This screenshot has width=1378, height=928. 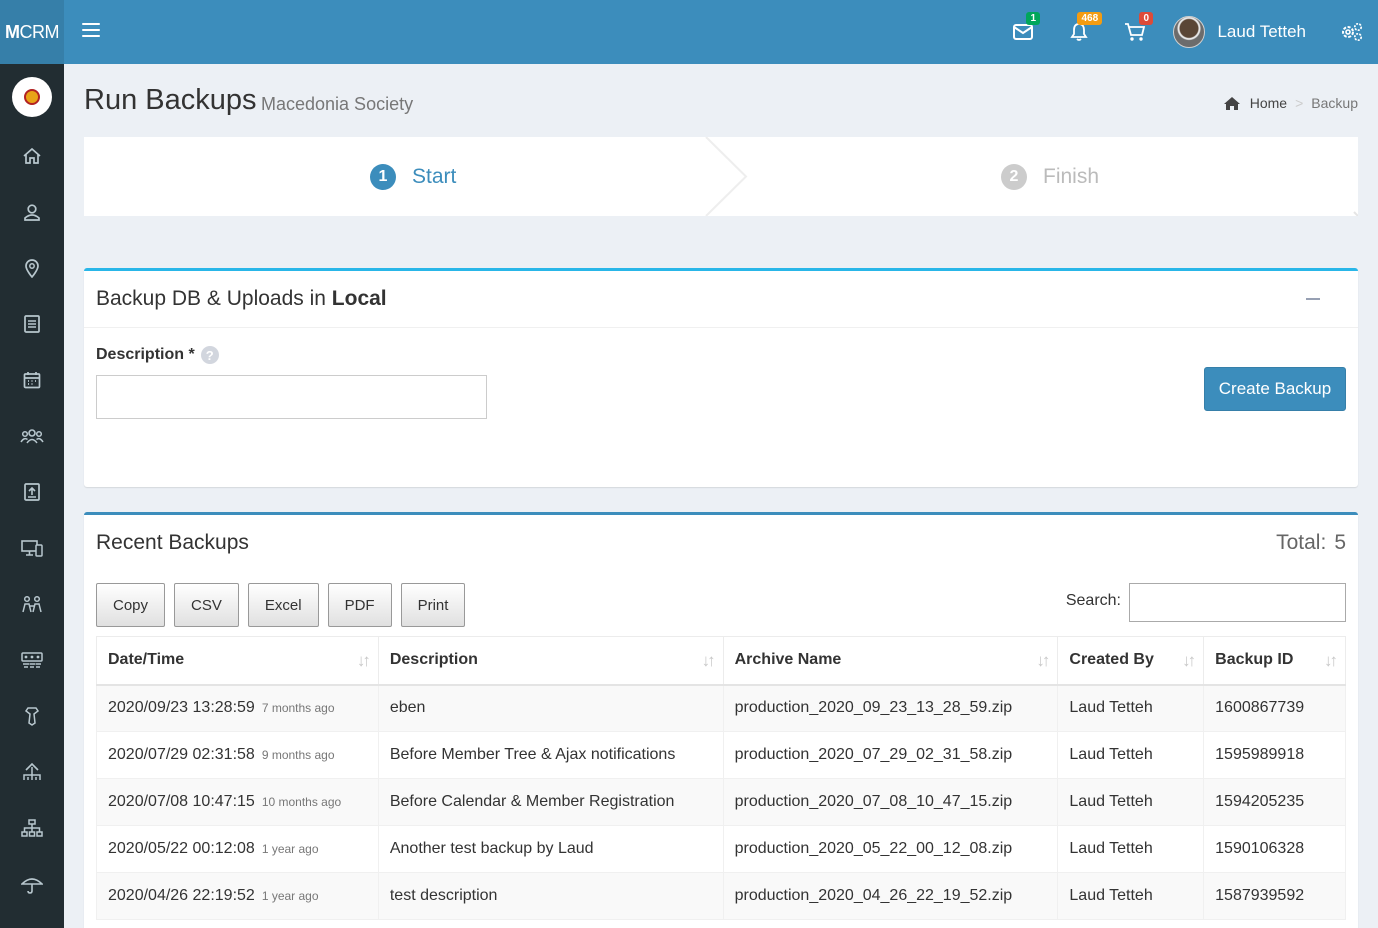 I want to click on sidebar-item-home, so click(x=32, y=156).